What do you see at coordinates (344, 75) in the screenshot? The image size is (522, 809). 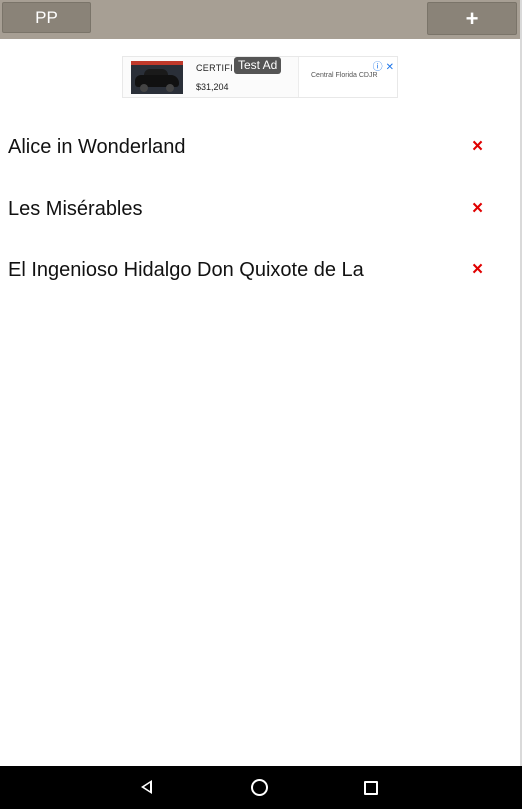 I see `ad-advertiser: Central Florida CDJR` at bounding box center [344, 75].